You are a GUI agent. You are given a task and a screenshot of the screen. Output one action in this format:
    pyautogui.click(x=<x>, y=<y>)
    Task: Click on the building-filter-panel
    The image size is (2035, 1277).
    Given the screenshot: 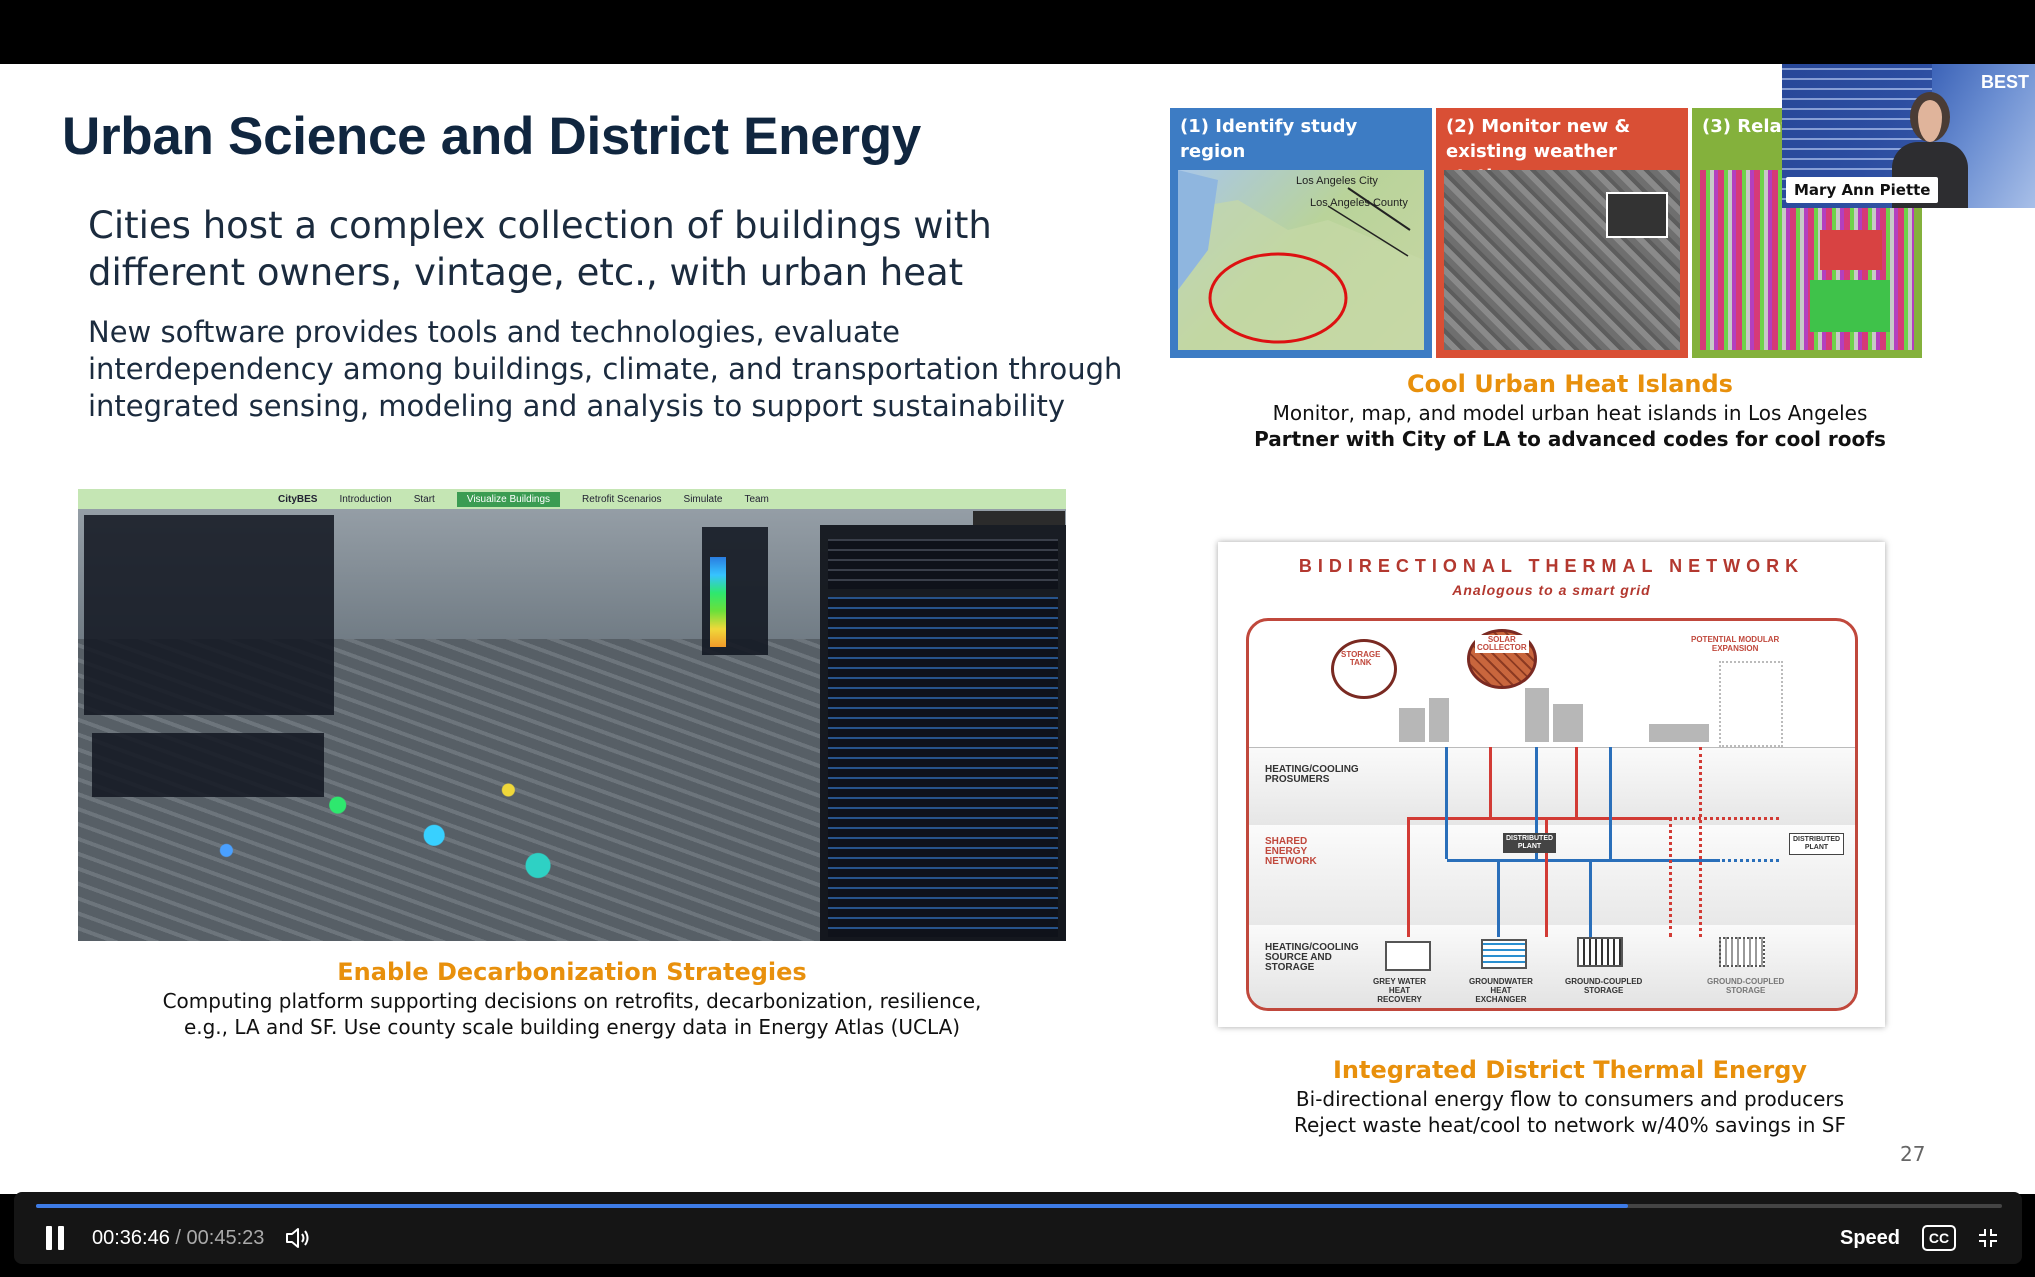 What is the action you would take?
    pyautogui.click(x=209, y=615)
    